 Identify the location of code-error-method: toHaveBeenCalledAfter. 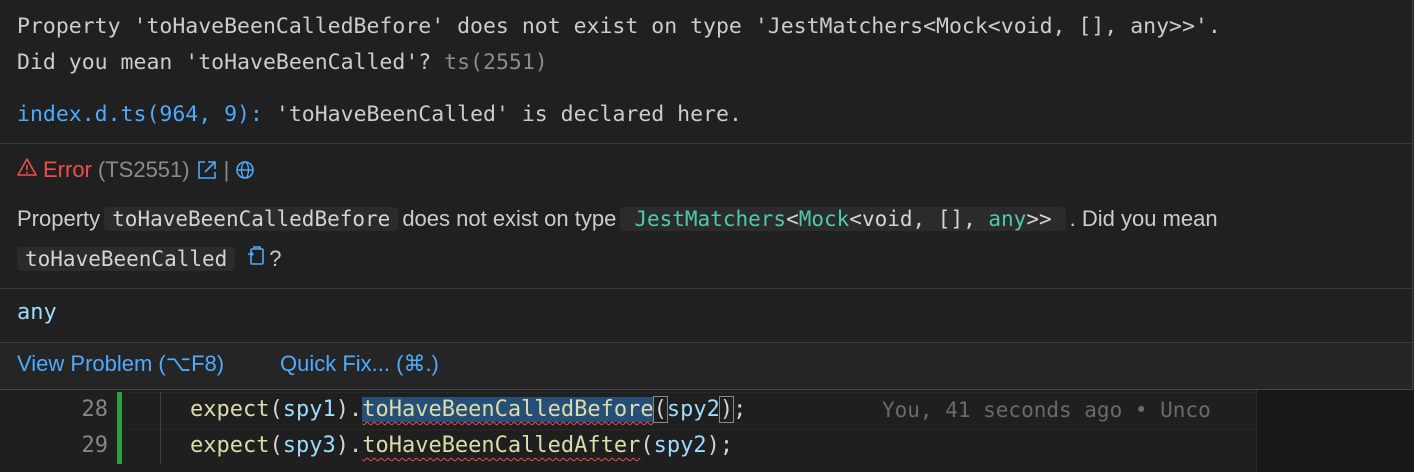
(501, 445).